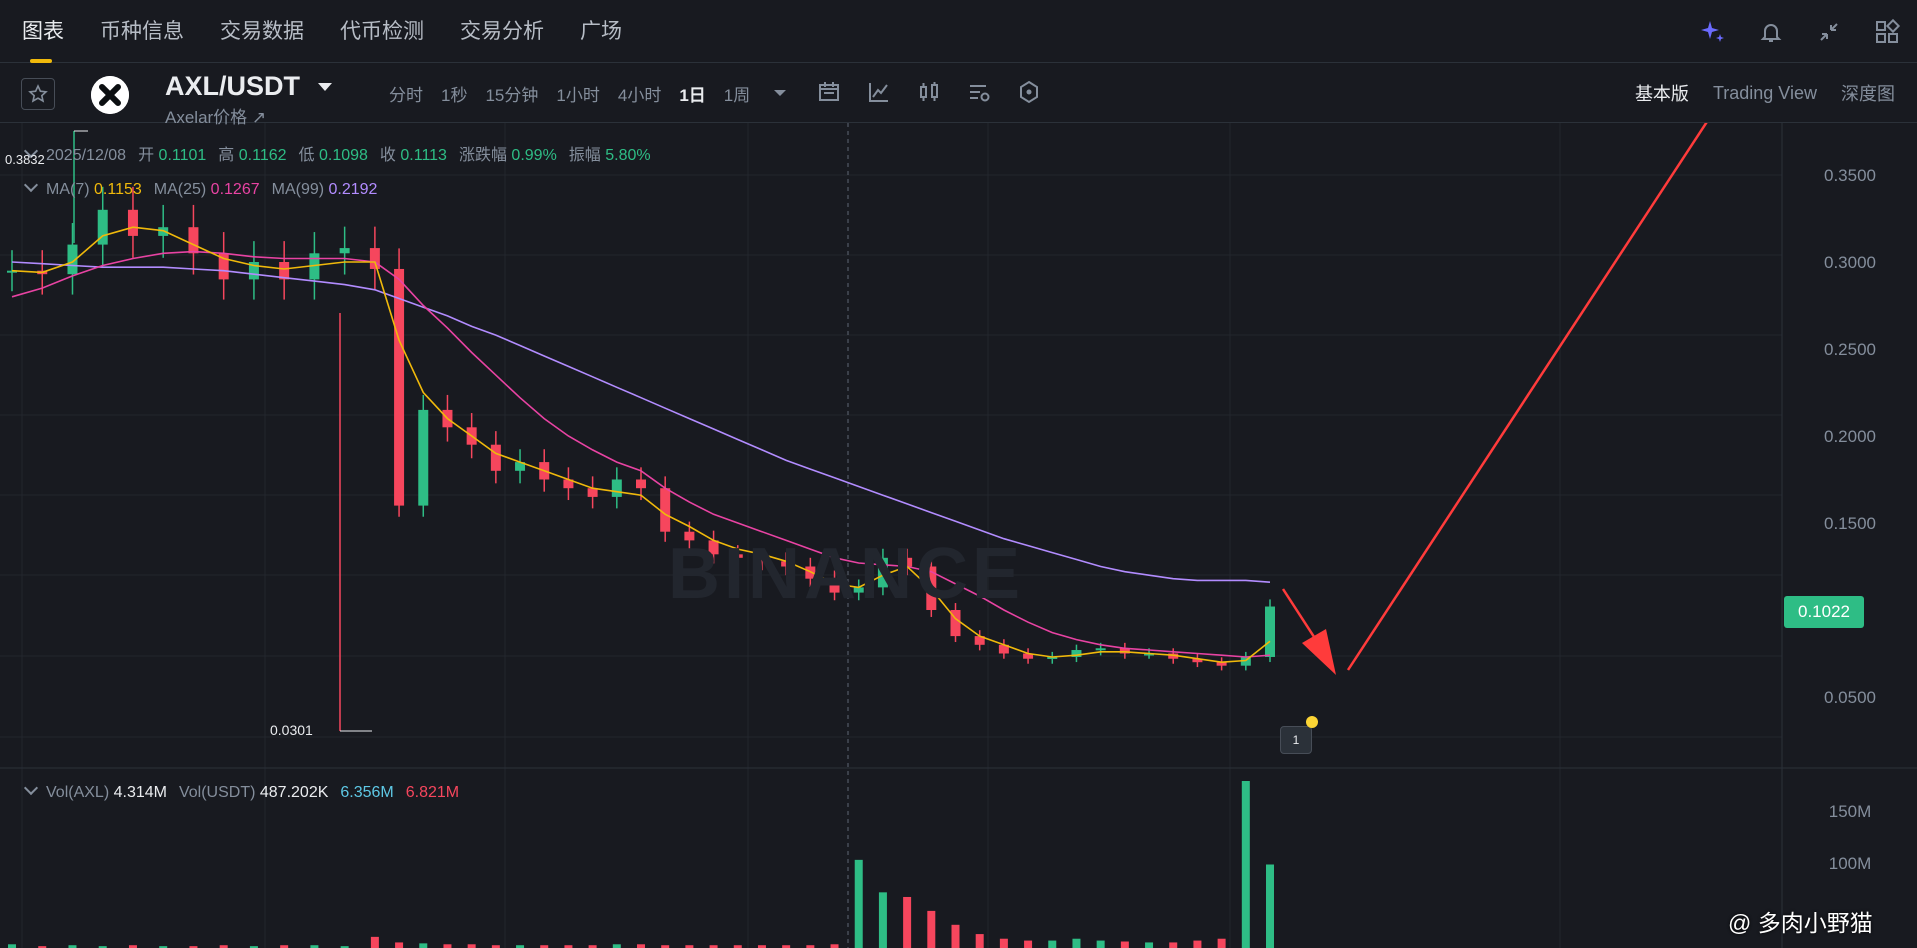  I want to click on view-tradingview: Trading View, so click(1765, 93).